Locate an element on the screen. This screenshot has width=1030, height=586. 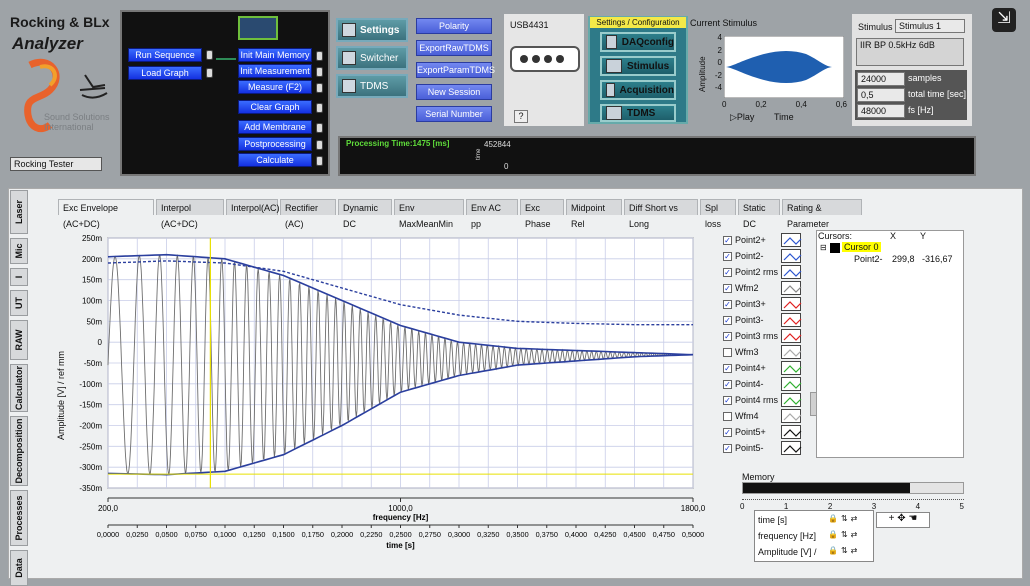
side-tab-ut: UT is located at coordinates (19, 303).